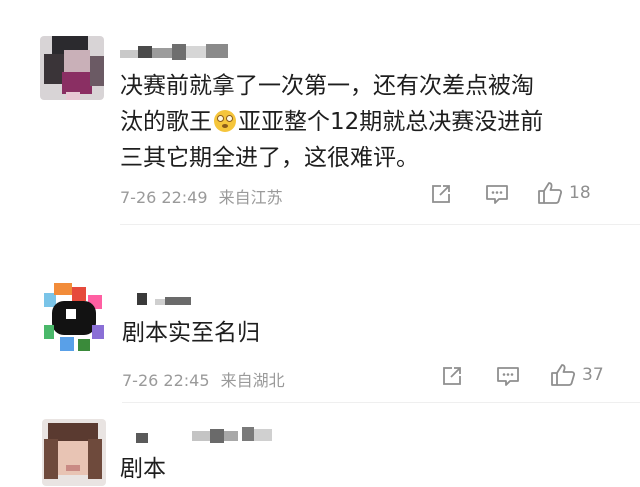 The height and width of the screenshot is (487, 640). Describe the element at coordinates (252, 380) in the screenshot. I see `comment-location: 来自湖北` at that location.